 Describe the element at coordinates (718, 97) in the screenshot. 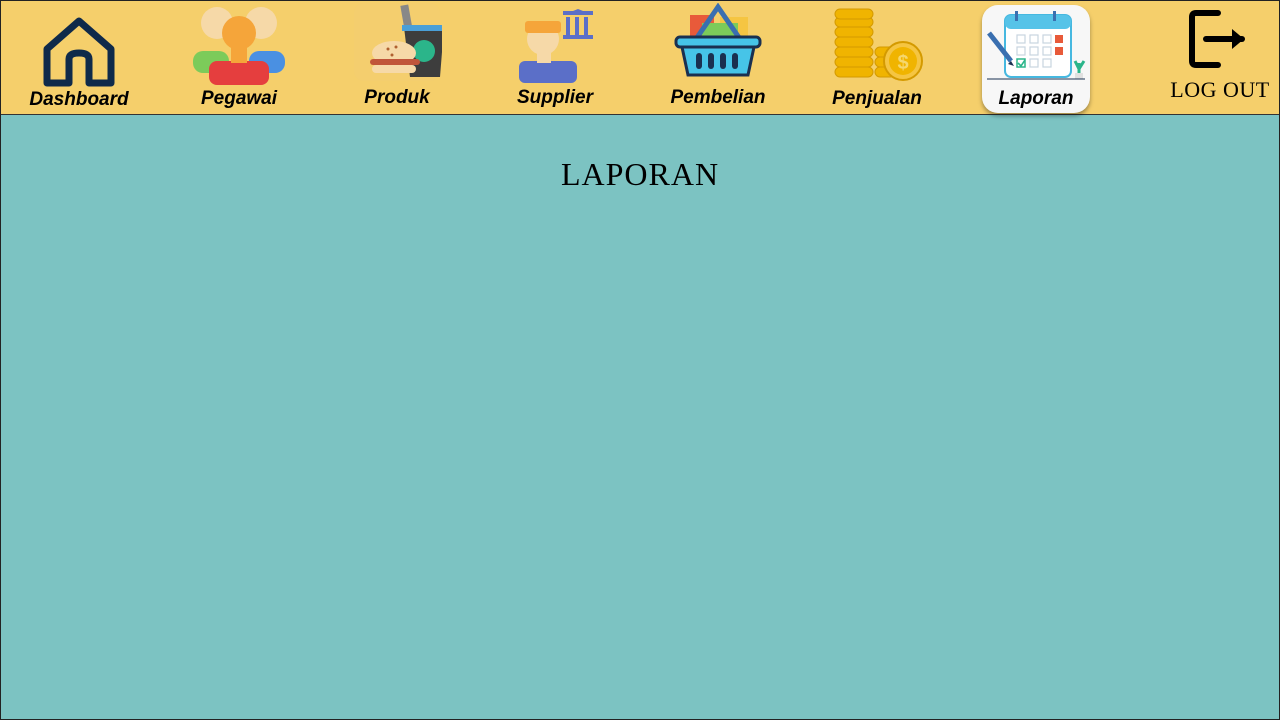

I see `nav-label-pembelian: Pembelian` at that location.